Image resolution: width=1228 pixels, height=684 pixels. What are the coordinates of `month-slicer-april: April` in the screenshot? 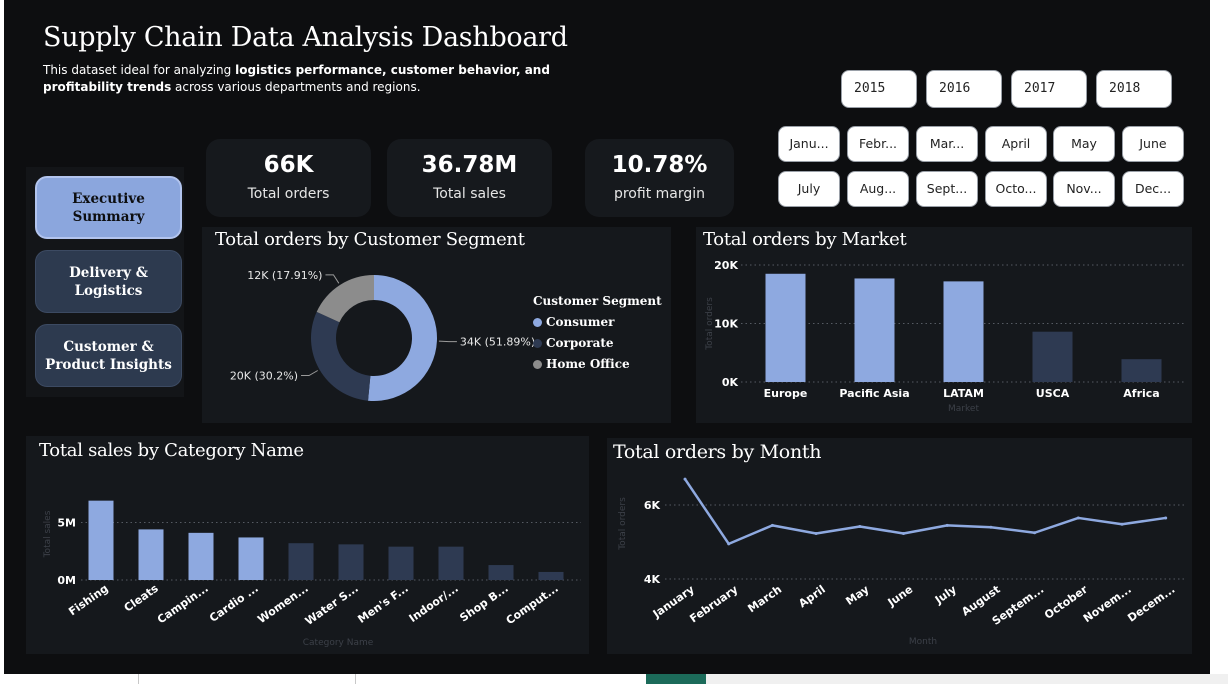 It's located at (1016, 144).